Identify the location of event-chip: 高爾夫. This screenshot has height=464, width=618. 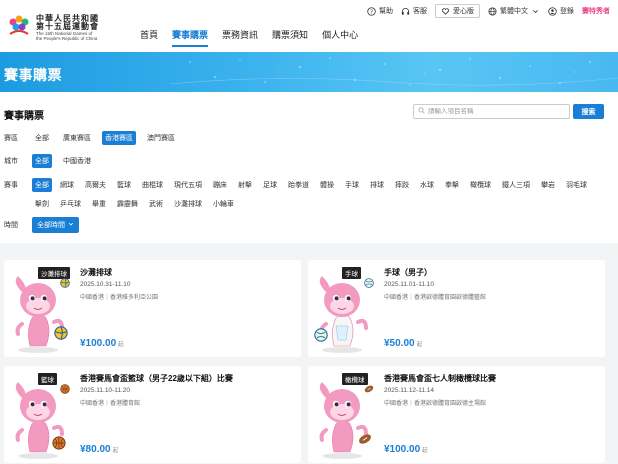
(95, 185).